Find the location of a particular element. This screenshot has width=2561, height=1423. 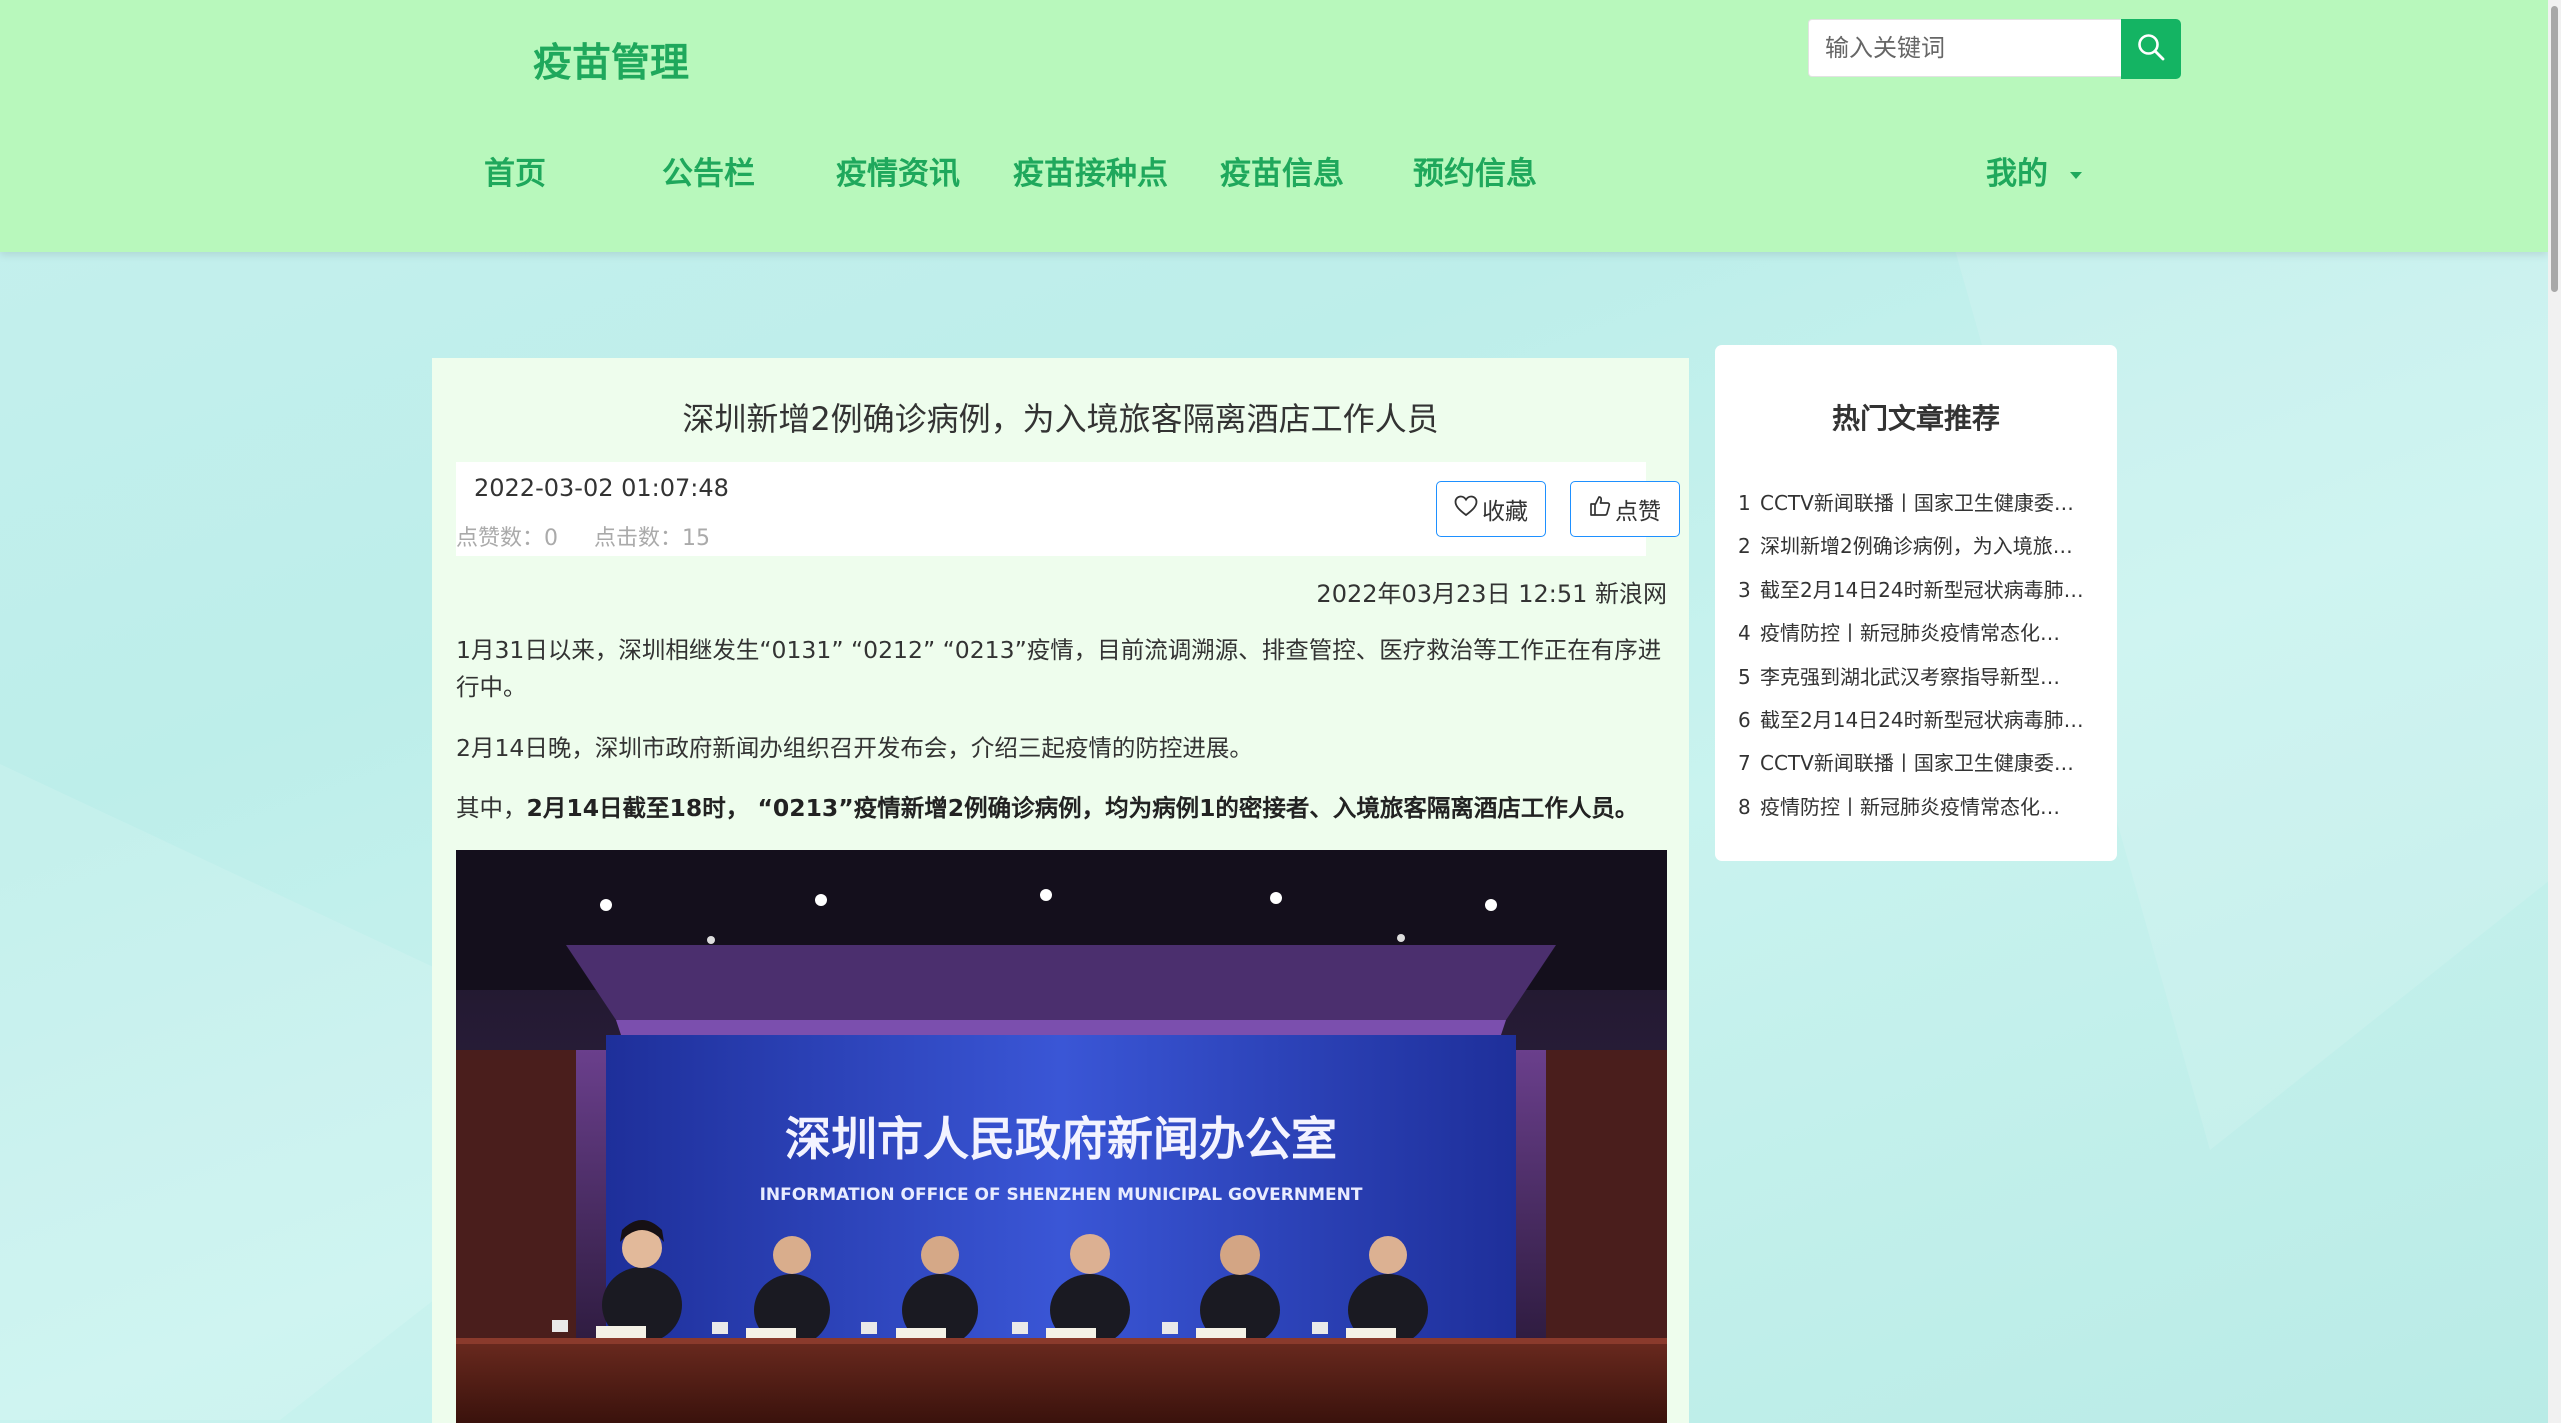

search-button is located at coordinates (2151, 49).